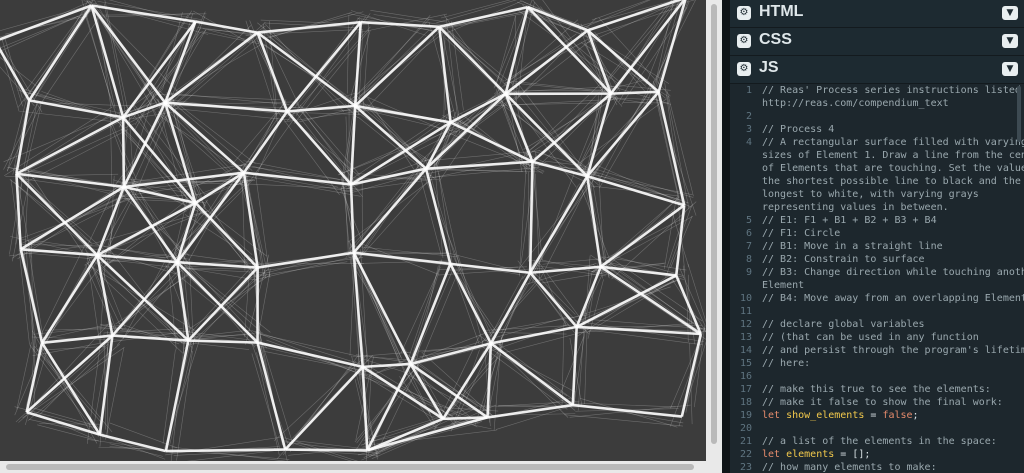  Describe the element at coordinates (877, 129) in the screenshot. I see `code-line: 3 // Process 4` at that location.